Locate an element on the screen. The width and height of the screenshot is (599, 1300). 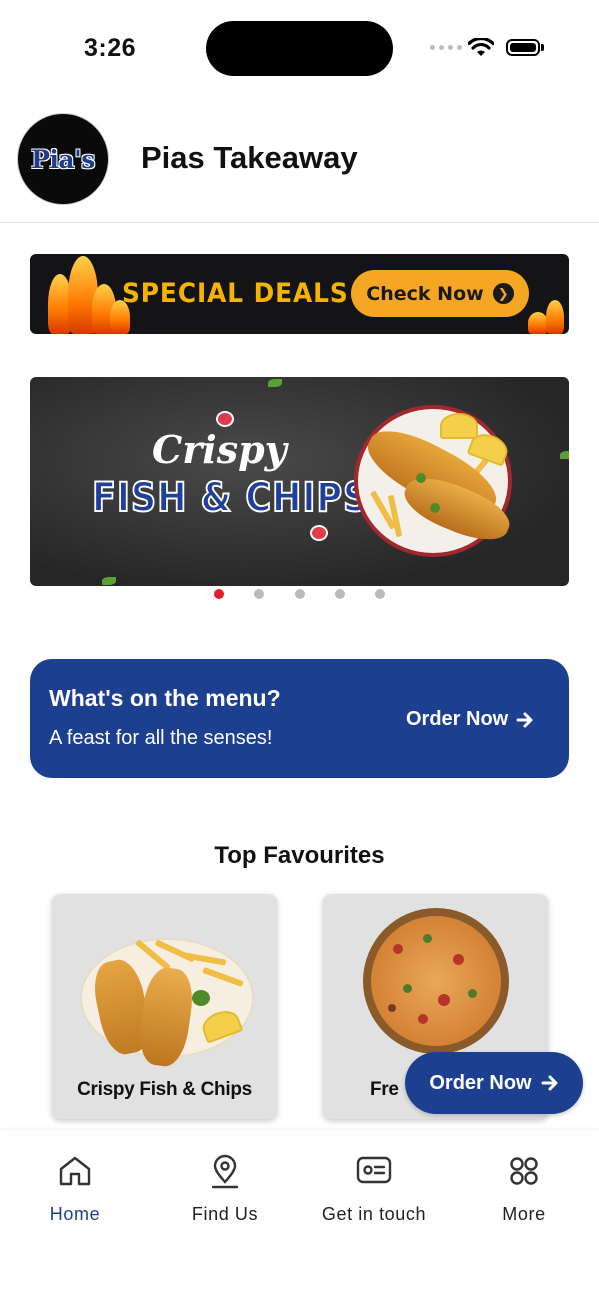
contact-card-icon is located at coordinates (374, 1170).